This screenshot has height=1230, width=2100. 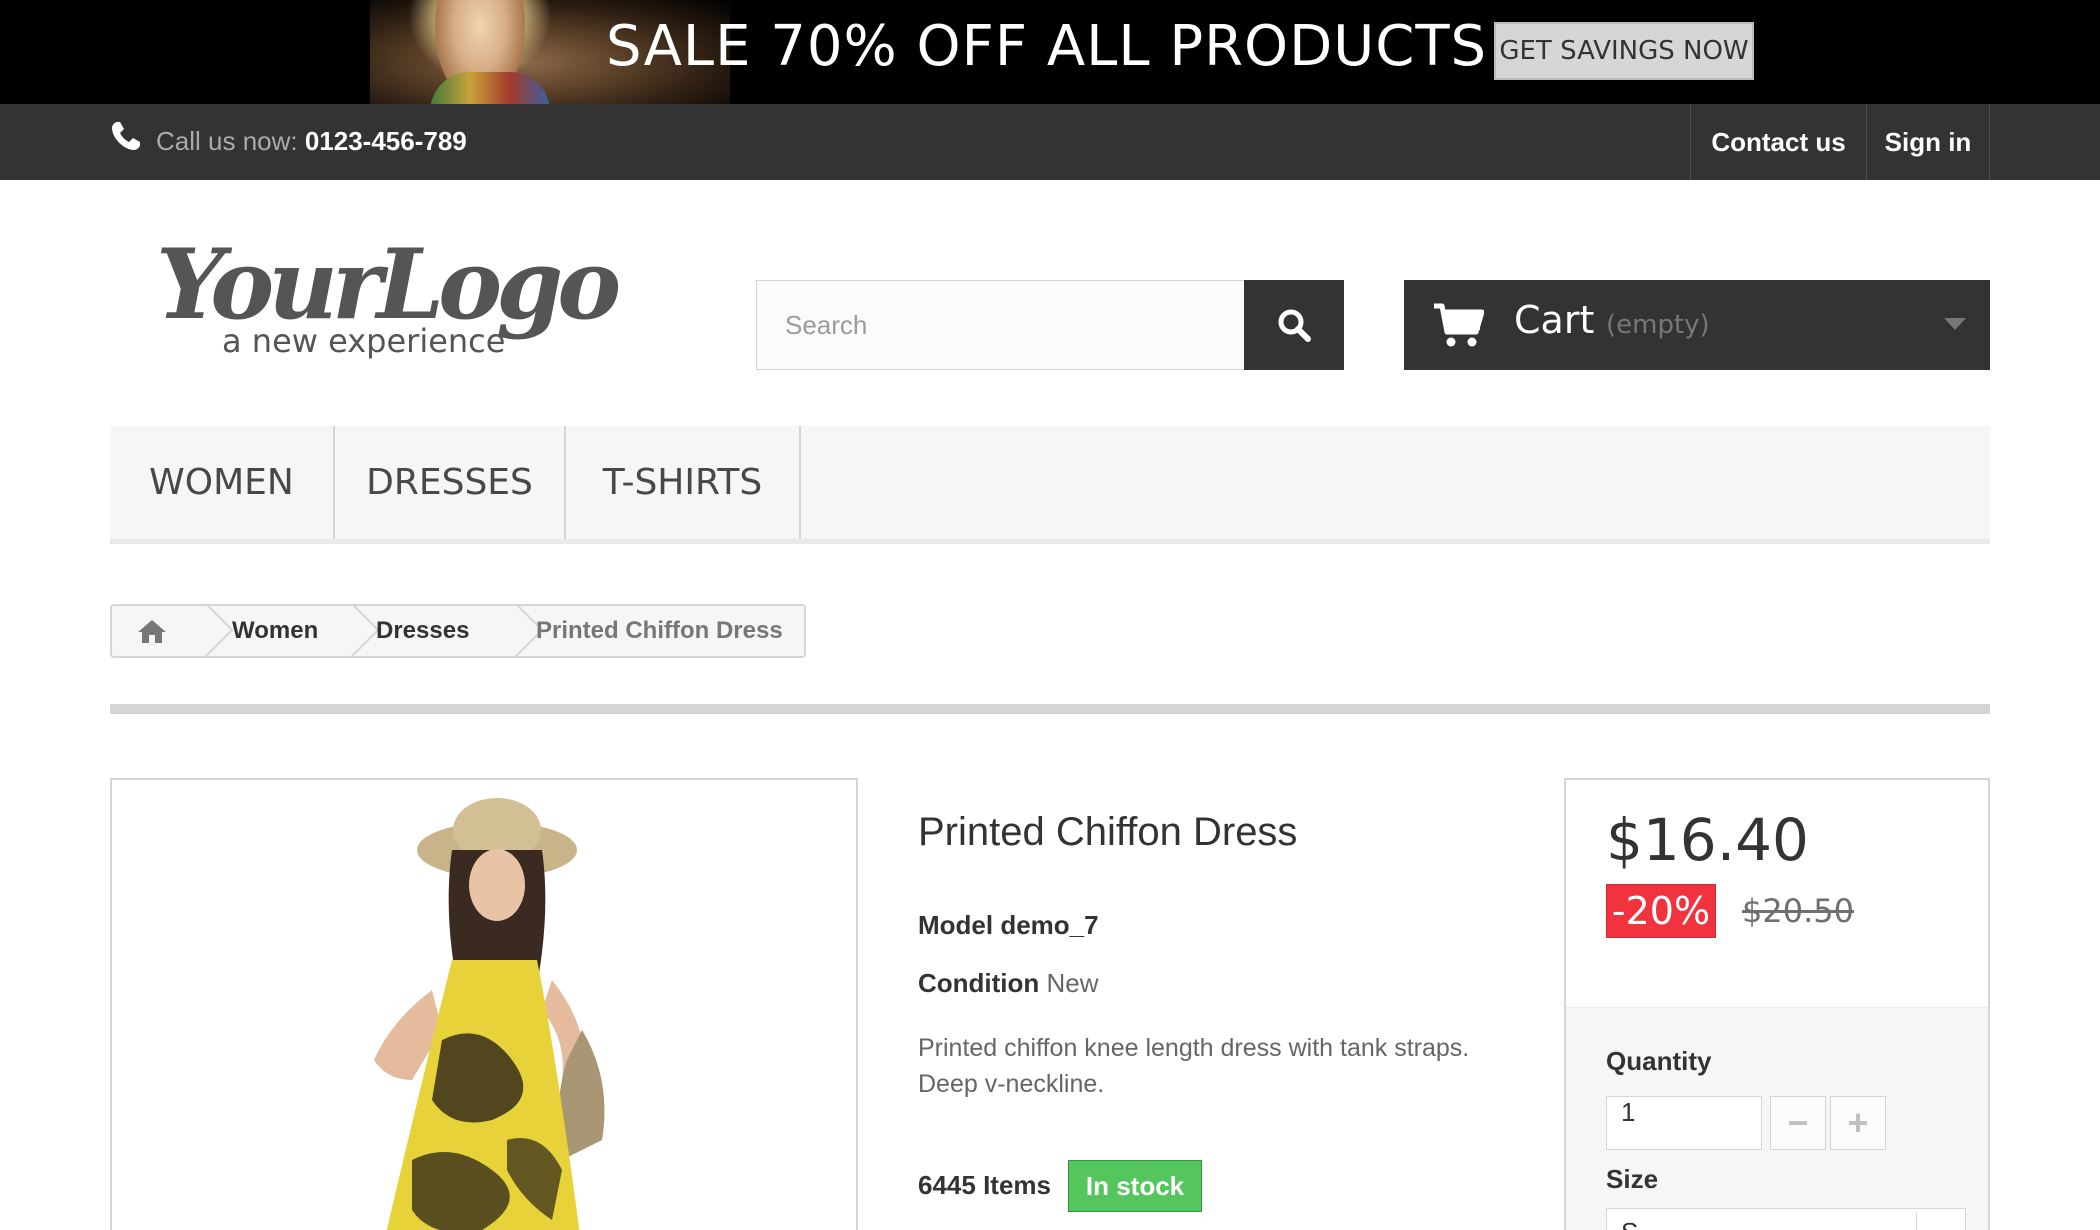 I want to click on store-logo: YourLogo a new experience, so click(x=392, y=293).